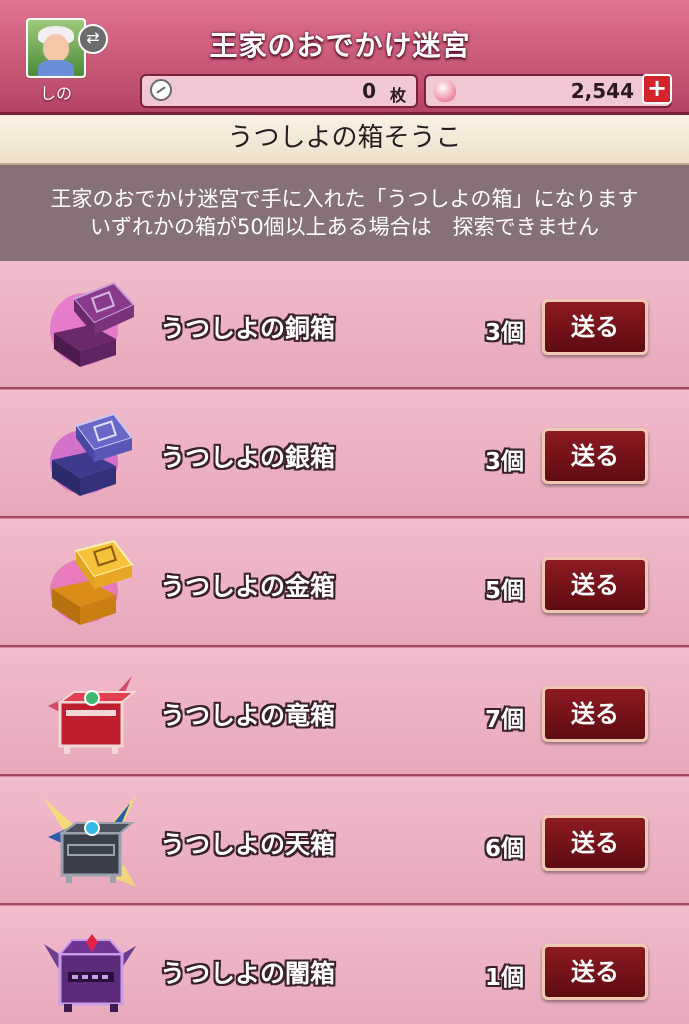 The height and width of the screenshot is (1024, 689). What do you see at coordinates (56, 68) in the screenshot?
I see `avatar-body` at bounding box center [56, 68].